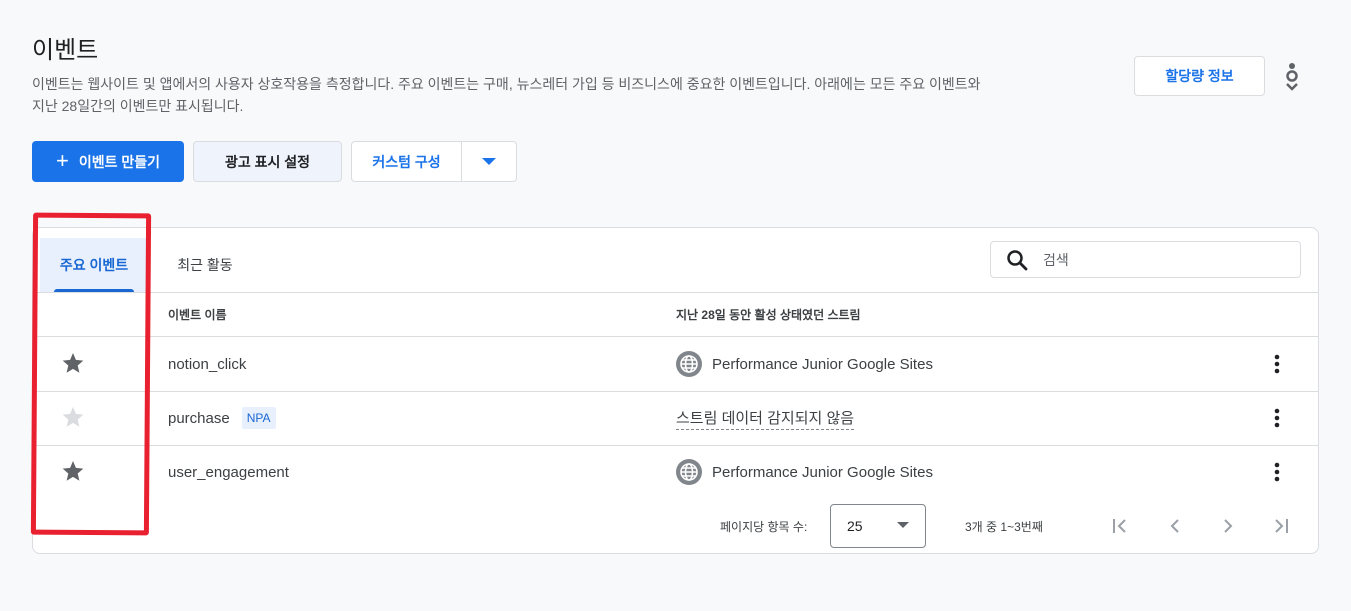  What do you see at coordinates (62, 160) in the screenshot?
I see `plus-icon: +` at bounding box center [62, 160].